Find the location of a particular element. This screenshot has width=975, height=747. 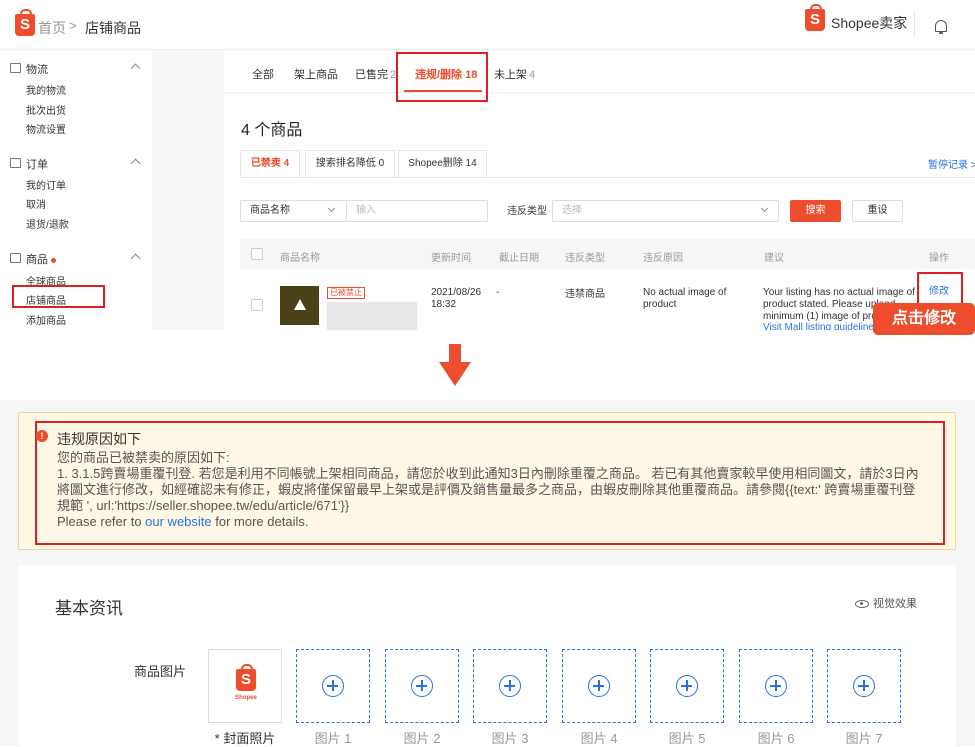

sidebar-item-my-orders: 我的订单 is located at coordinates (46, 184).